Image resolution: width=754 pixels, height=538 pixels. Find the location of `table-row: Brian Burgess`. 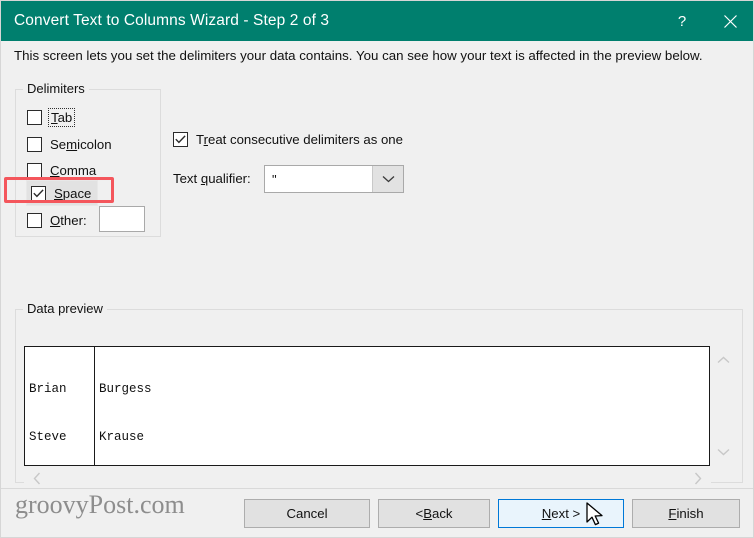

table-row: Brian Burgess is located at coordinates (367, 389).